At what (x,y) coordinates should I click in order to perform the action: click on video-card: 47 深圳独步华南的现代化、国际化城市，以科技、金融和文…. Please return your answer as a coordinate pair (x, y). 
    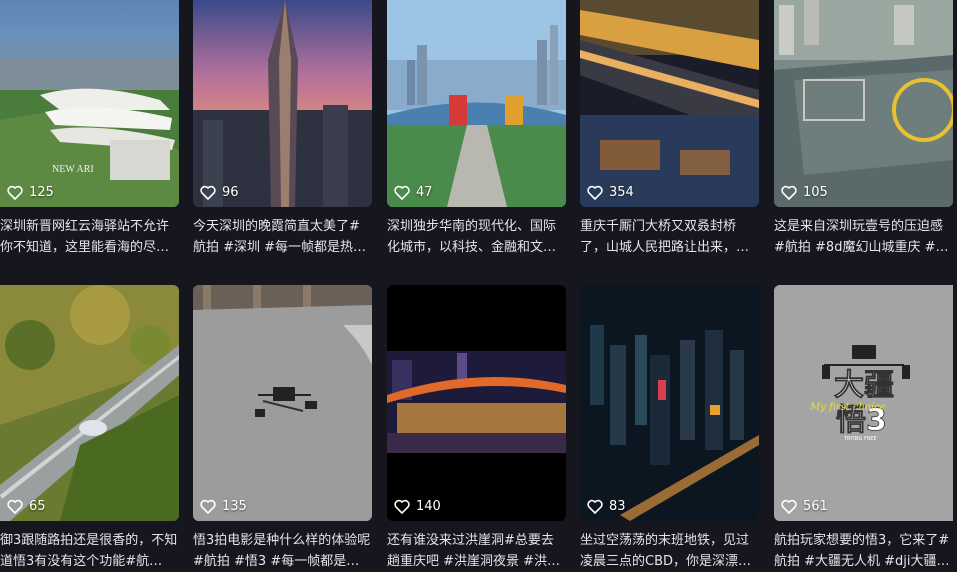
    Looking at the image, I should click on (476, 129).